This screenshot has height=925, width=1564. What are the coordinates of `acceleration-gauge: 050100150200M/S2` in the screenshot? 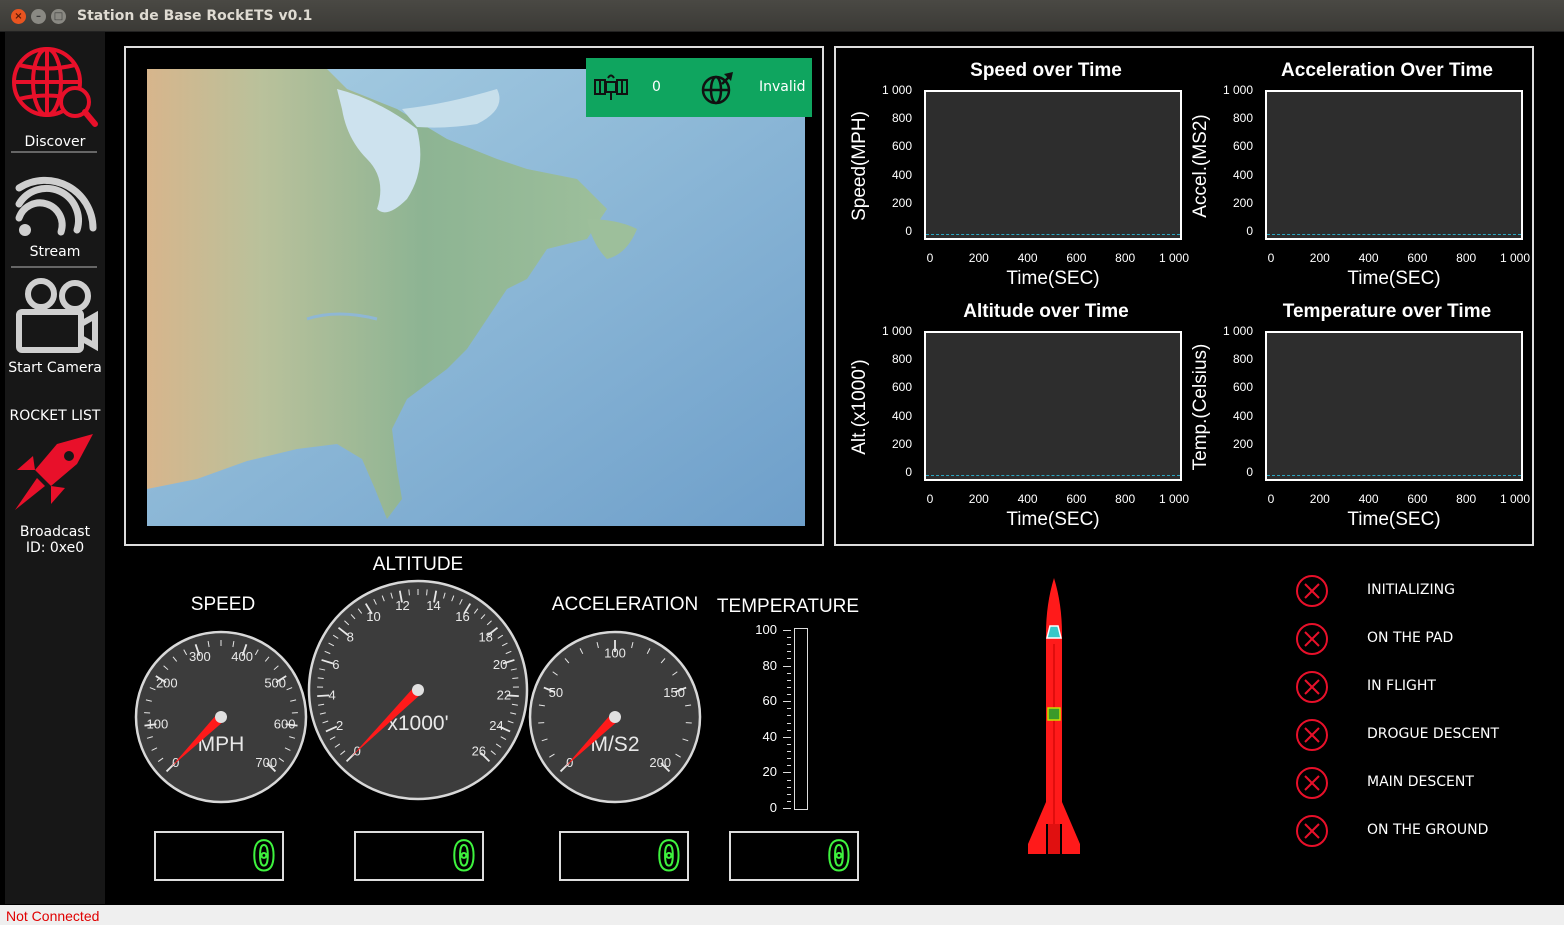 It's located at (615, 717).